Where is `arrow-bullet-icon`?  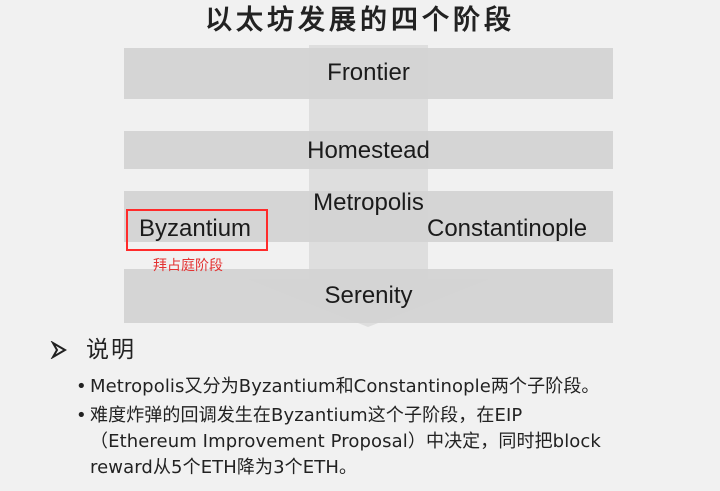
arrow-bullet-icon is located at coordinates (58, 350).